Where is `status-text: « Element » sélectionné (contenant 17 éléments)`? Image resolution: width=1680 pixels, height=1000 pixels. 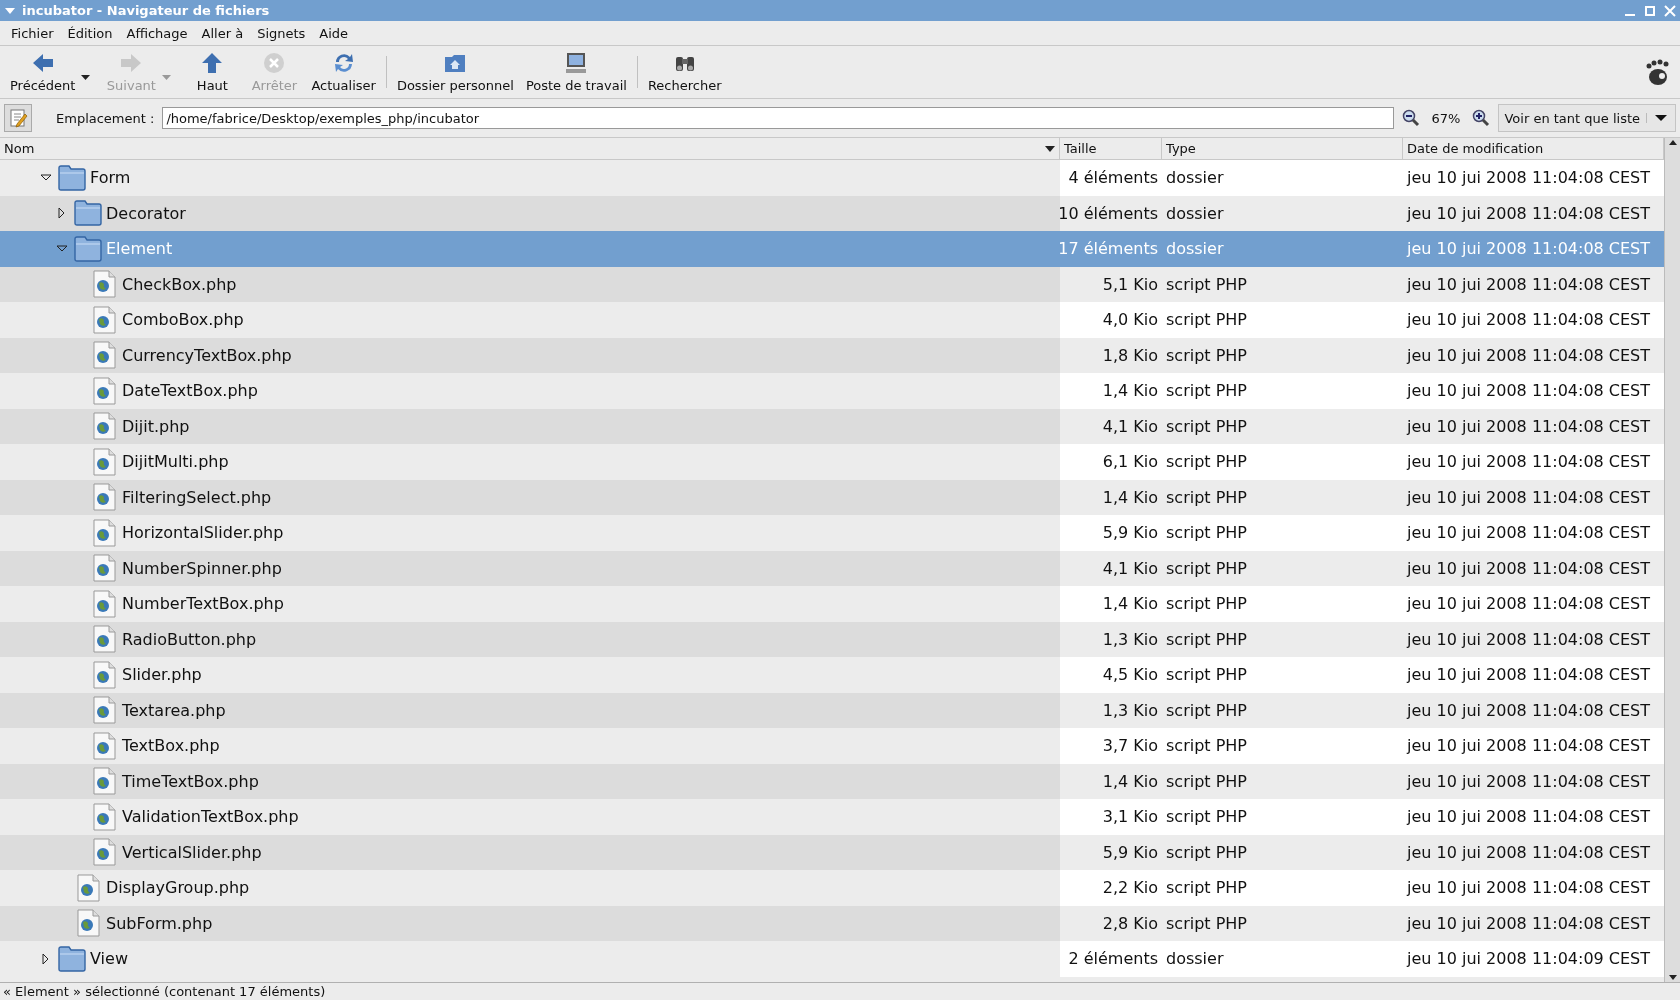 status-text: « Element » sélectionné (contenant 17 éléments) is located at coordinates (164, 991).